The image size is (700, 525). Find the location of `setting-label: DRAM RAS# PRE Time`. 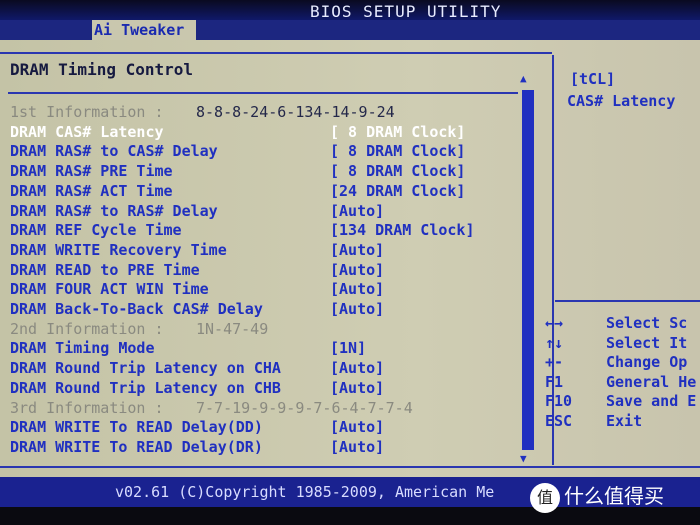

setting-label: DRAM RAS# PRE Time is located at coordinates (91, 171).